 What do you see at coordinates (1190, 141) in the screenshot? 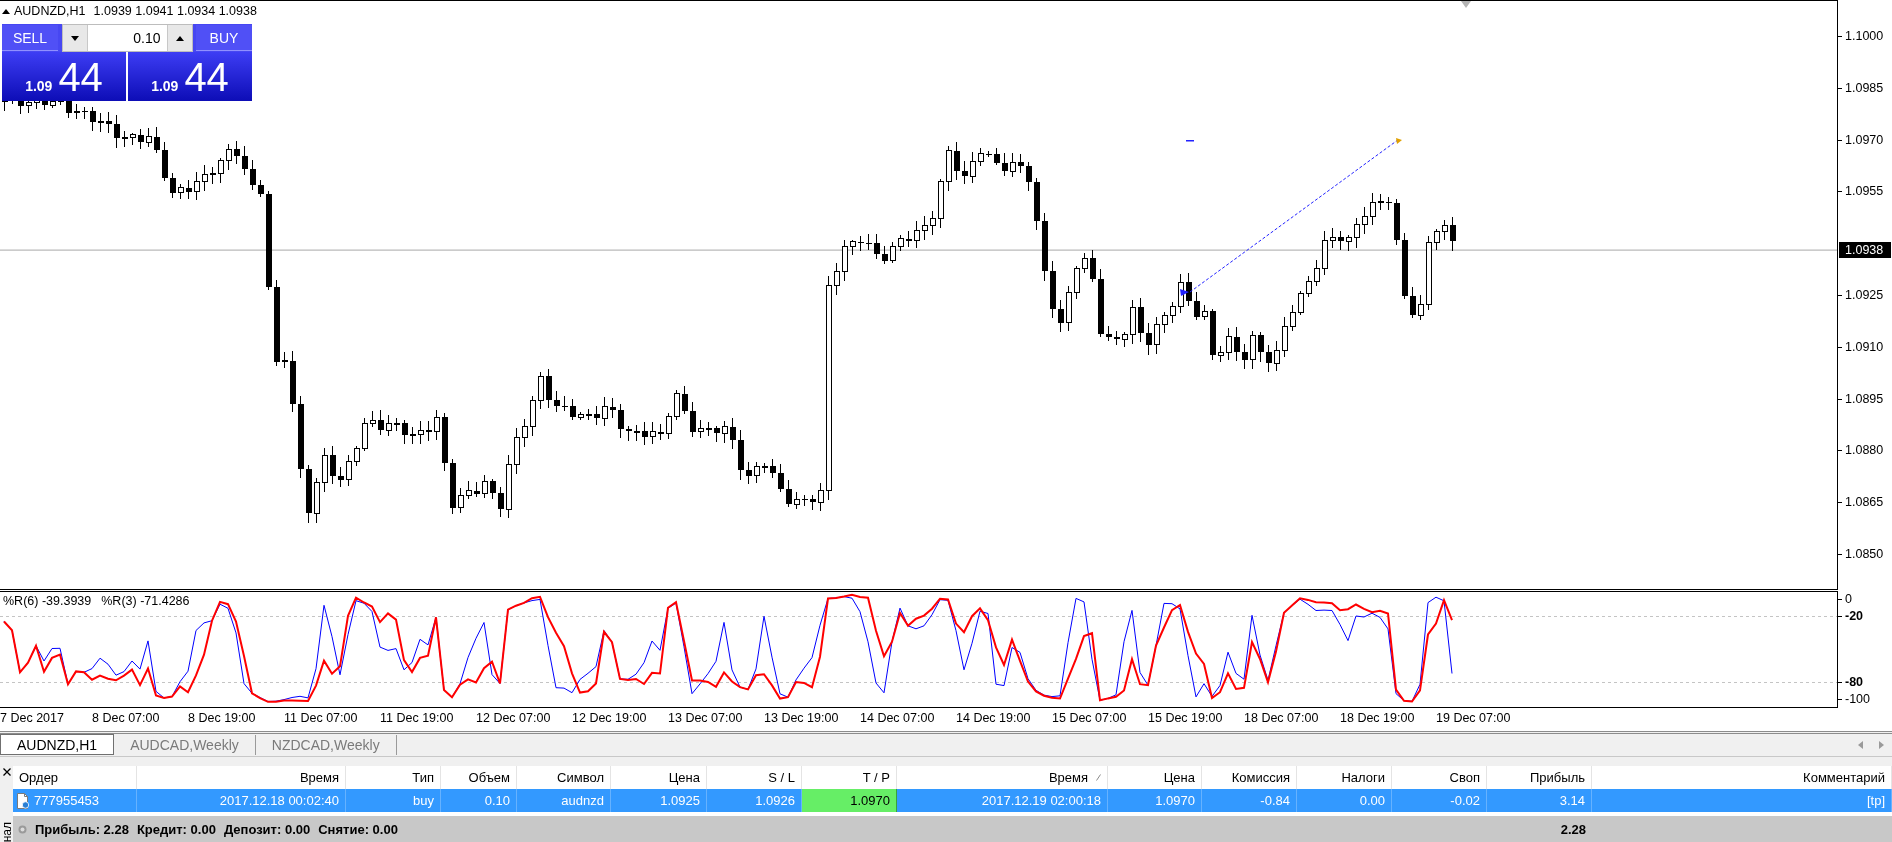
I see `dash-marker-icon` at bounding box center [1190, 141].